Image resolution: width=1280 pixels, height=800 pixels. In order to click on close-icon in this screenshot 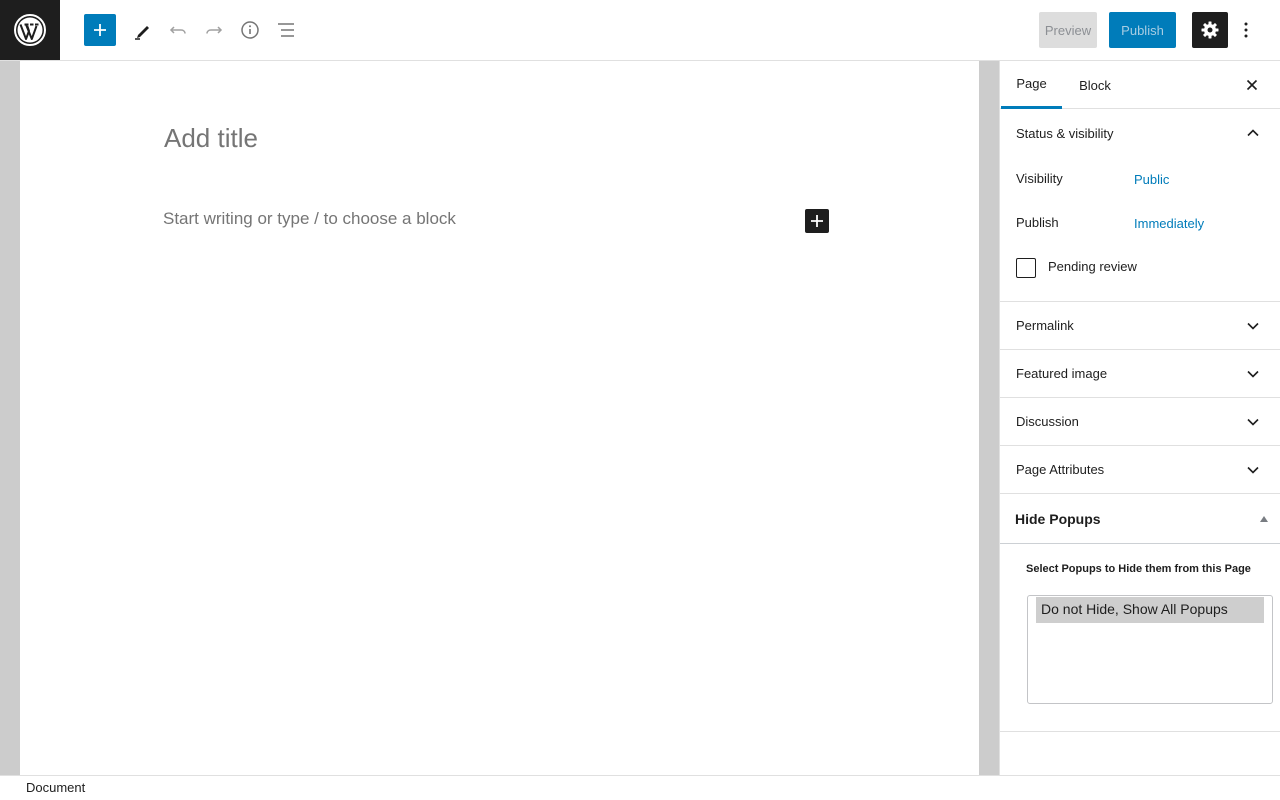, I will do `click(1252, 85)`.